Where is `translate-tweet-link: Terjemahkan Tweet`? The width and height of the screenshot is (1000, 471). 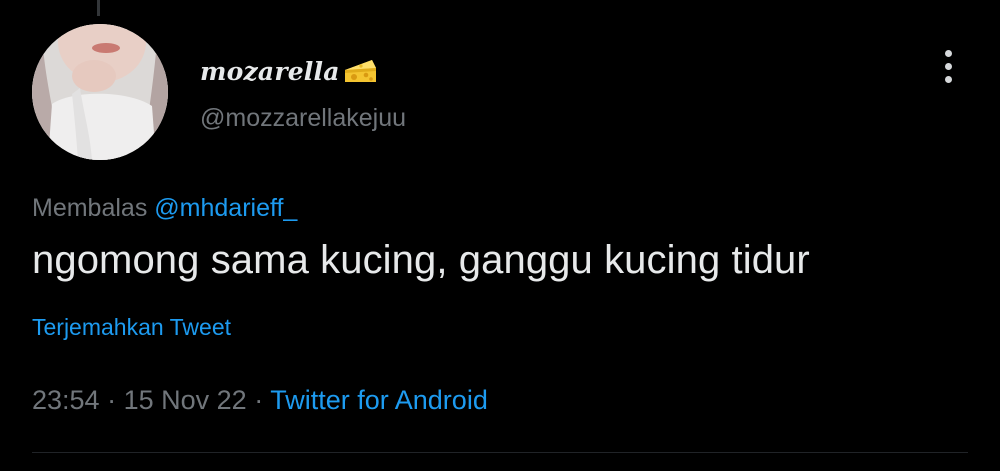 translate-tweet-link: Terjemahkan Tweet is located at coordinates (131, 327).